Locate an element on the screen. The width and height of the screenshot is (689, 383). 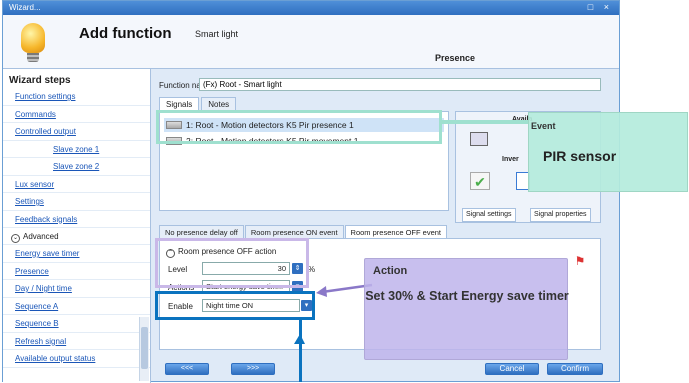
action-callout-title: Action is located at coordinates (390, 271).